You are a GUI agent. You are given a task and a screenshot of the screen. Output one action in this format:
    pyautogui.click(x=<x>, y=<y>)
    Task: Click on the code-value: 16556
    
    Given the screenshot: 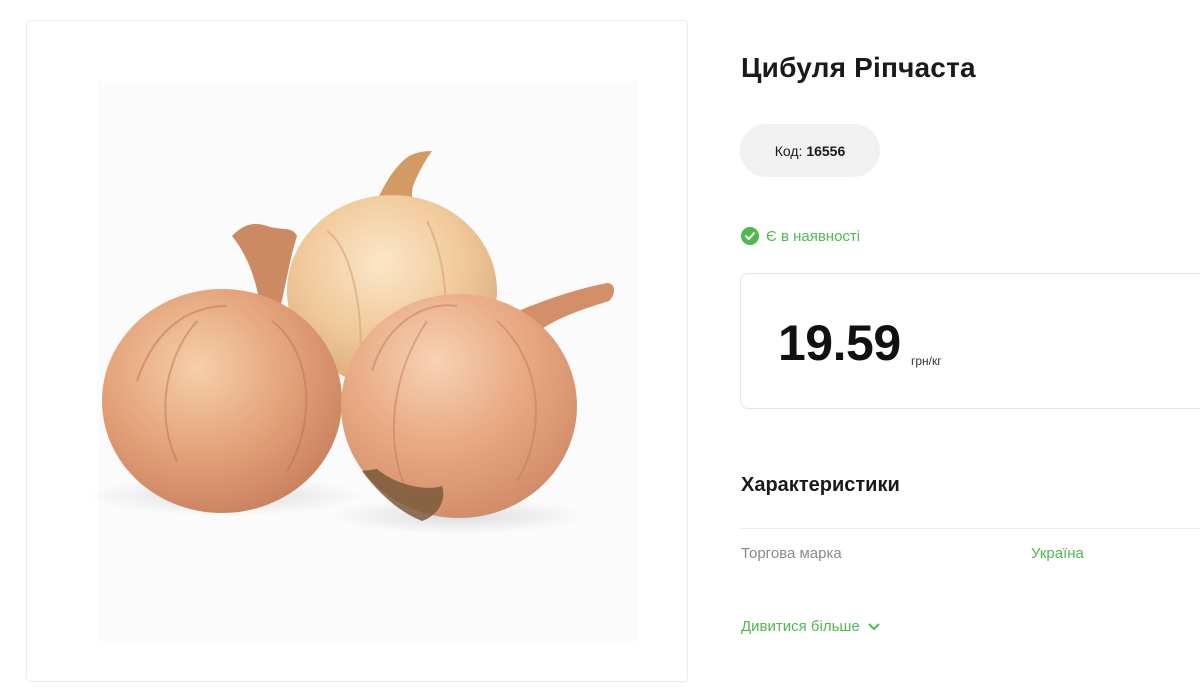 What is the action you would take?
    pyautogui.click(x=826, y=150)
    